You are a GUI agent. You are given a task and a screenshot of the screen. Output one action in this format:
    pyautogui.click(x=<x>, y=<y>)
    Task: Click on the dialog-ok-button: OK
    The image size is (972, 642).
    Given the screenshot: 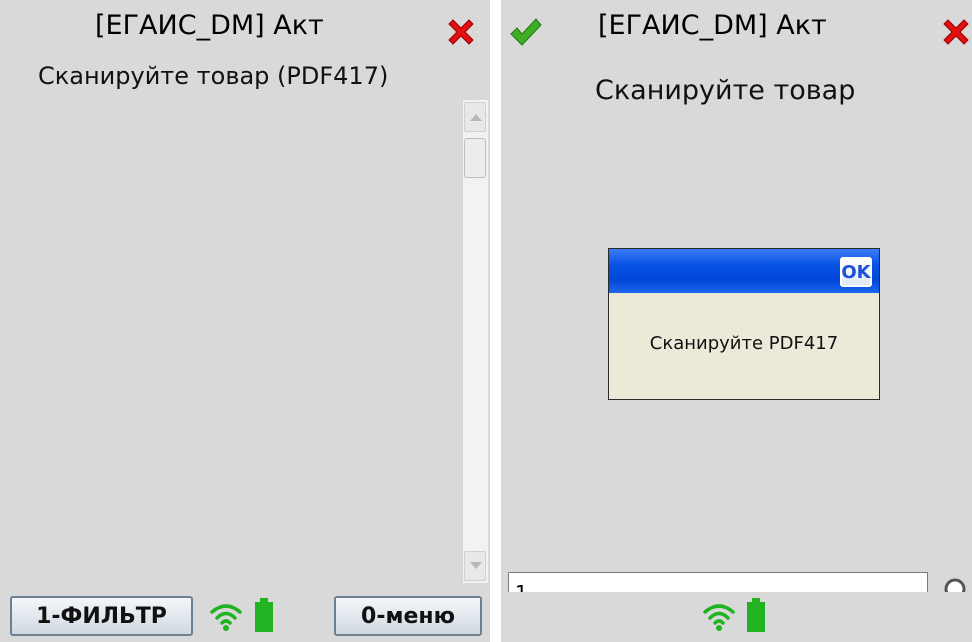 What is the action you would take?
    pyautogui.click(x=856, y=272)
    